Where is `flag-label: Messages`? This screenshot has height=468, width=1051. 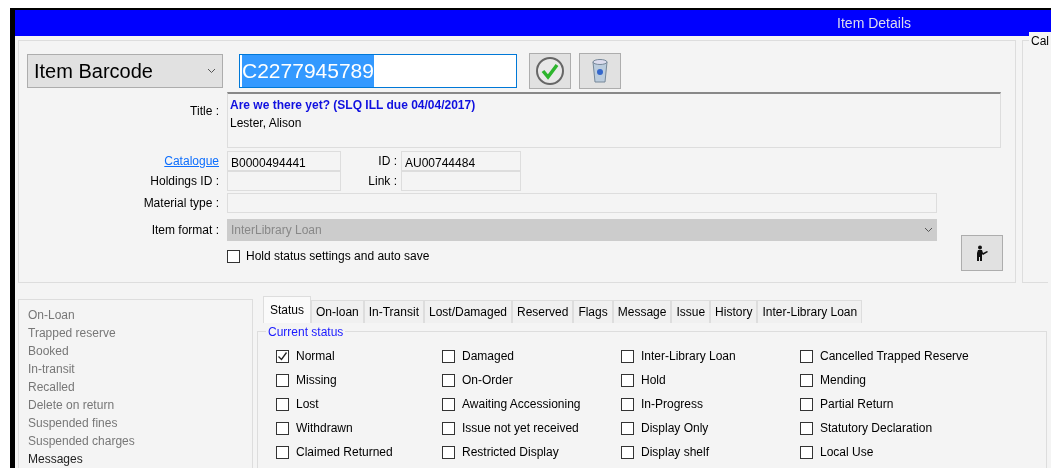
flag-label: Messages is located at coordinates (56, 459).